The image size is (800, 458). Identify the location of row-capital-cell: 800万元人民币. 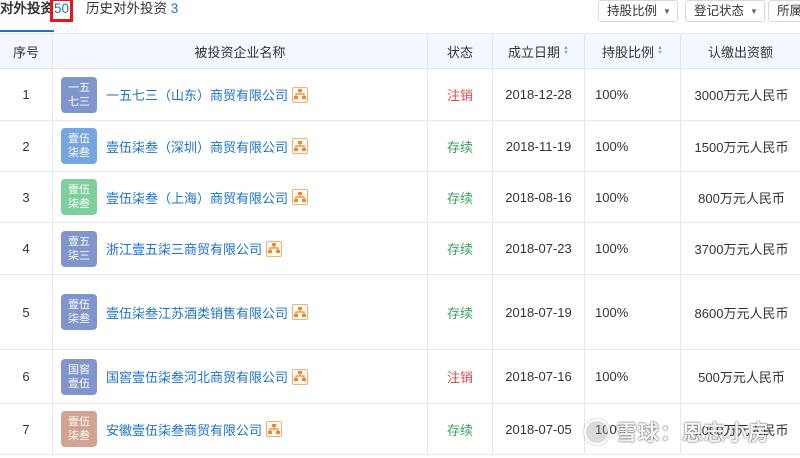
(740, 197).